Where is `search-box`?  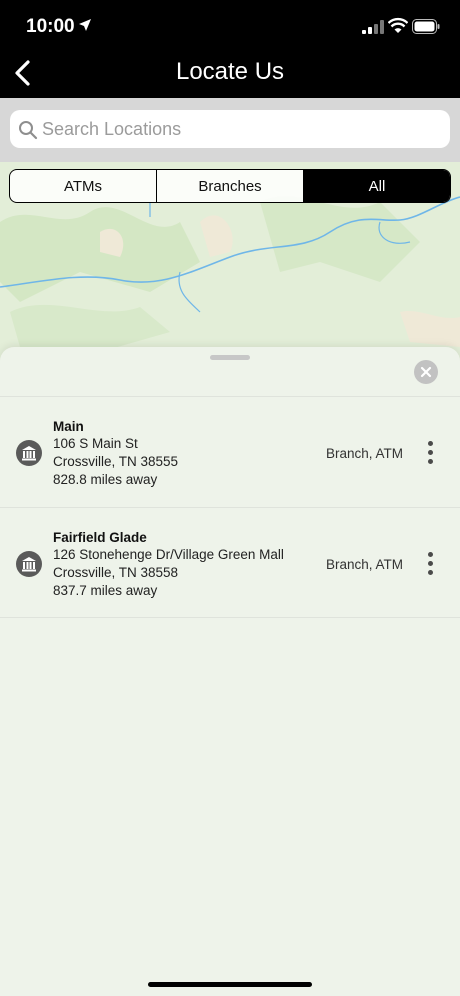
search-box is located at coordinates (230, 129).